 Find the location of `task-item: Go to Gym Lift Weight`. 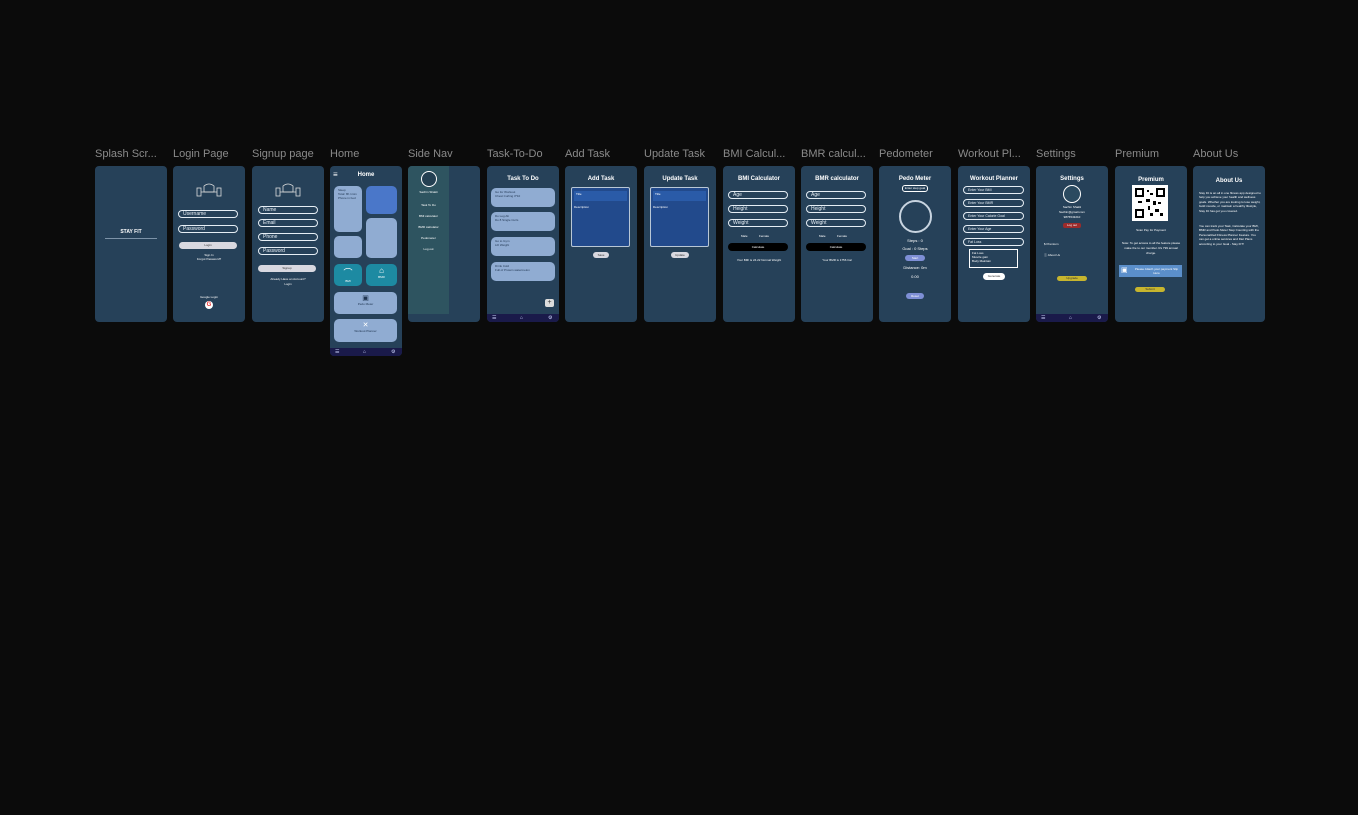

task-item: Go to Gym Lift Weight is located at coordinates (523, 246).